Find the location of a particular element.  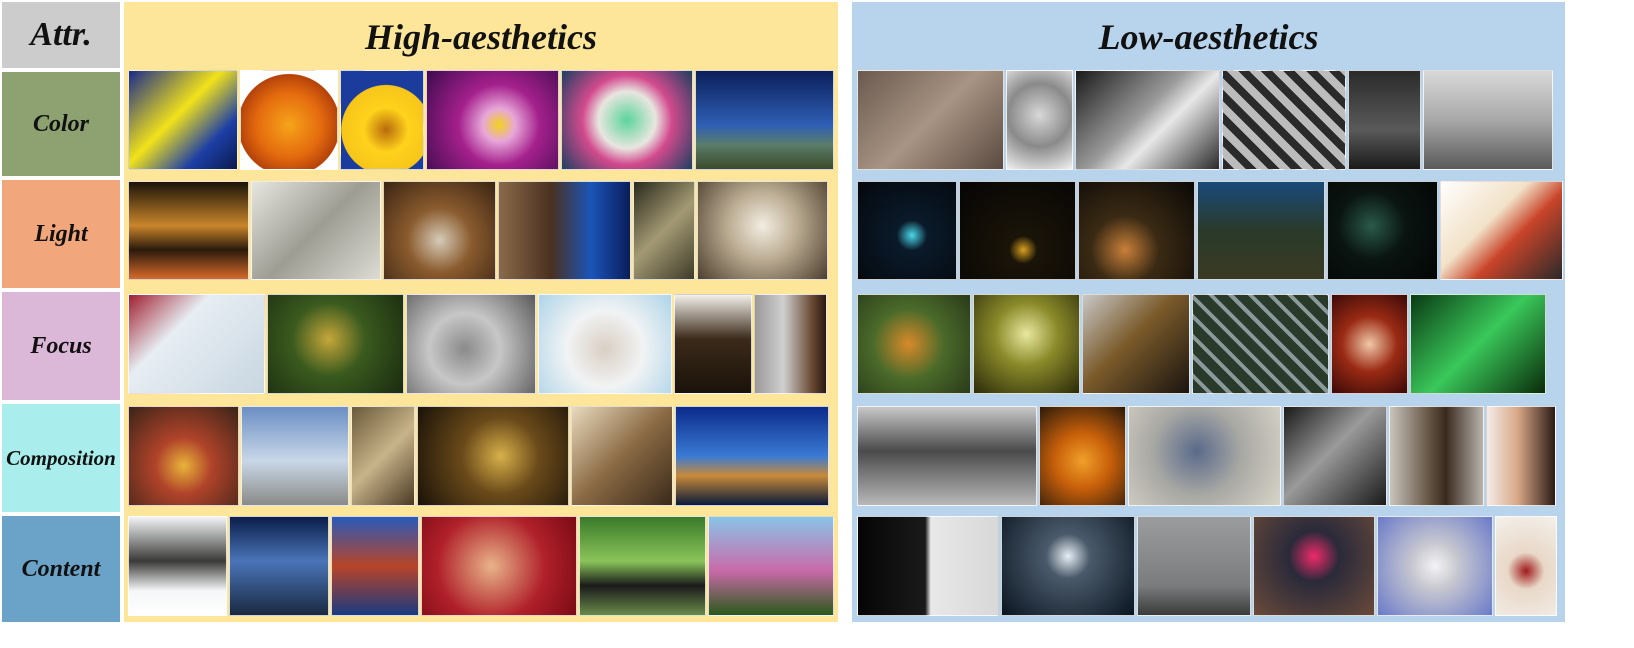

high-aesthetics-title-text: High-aesthetics is located at coordinates (481, 37).